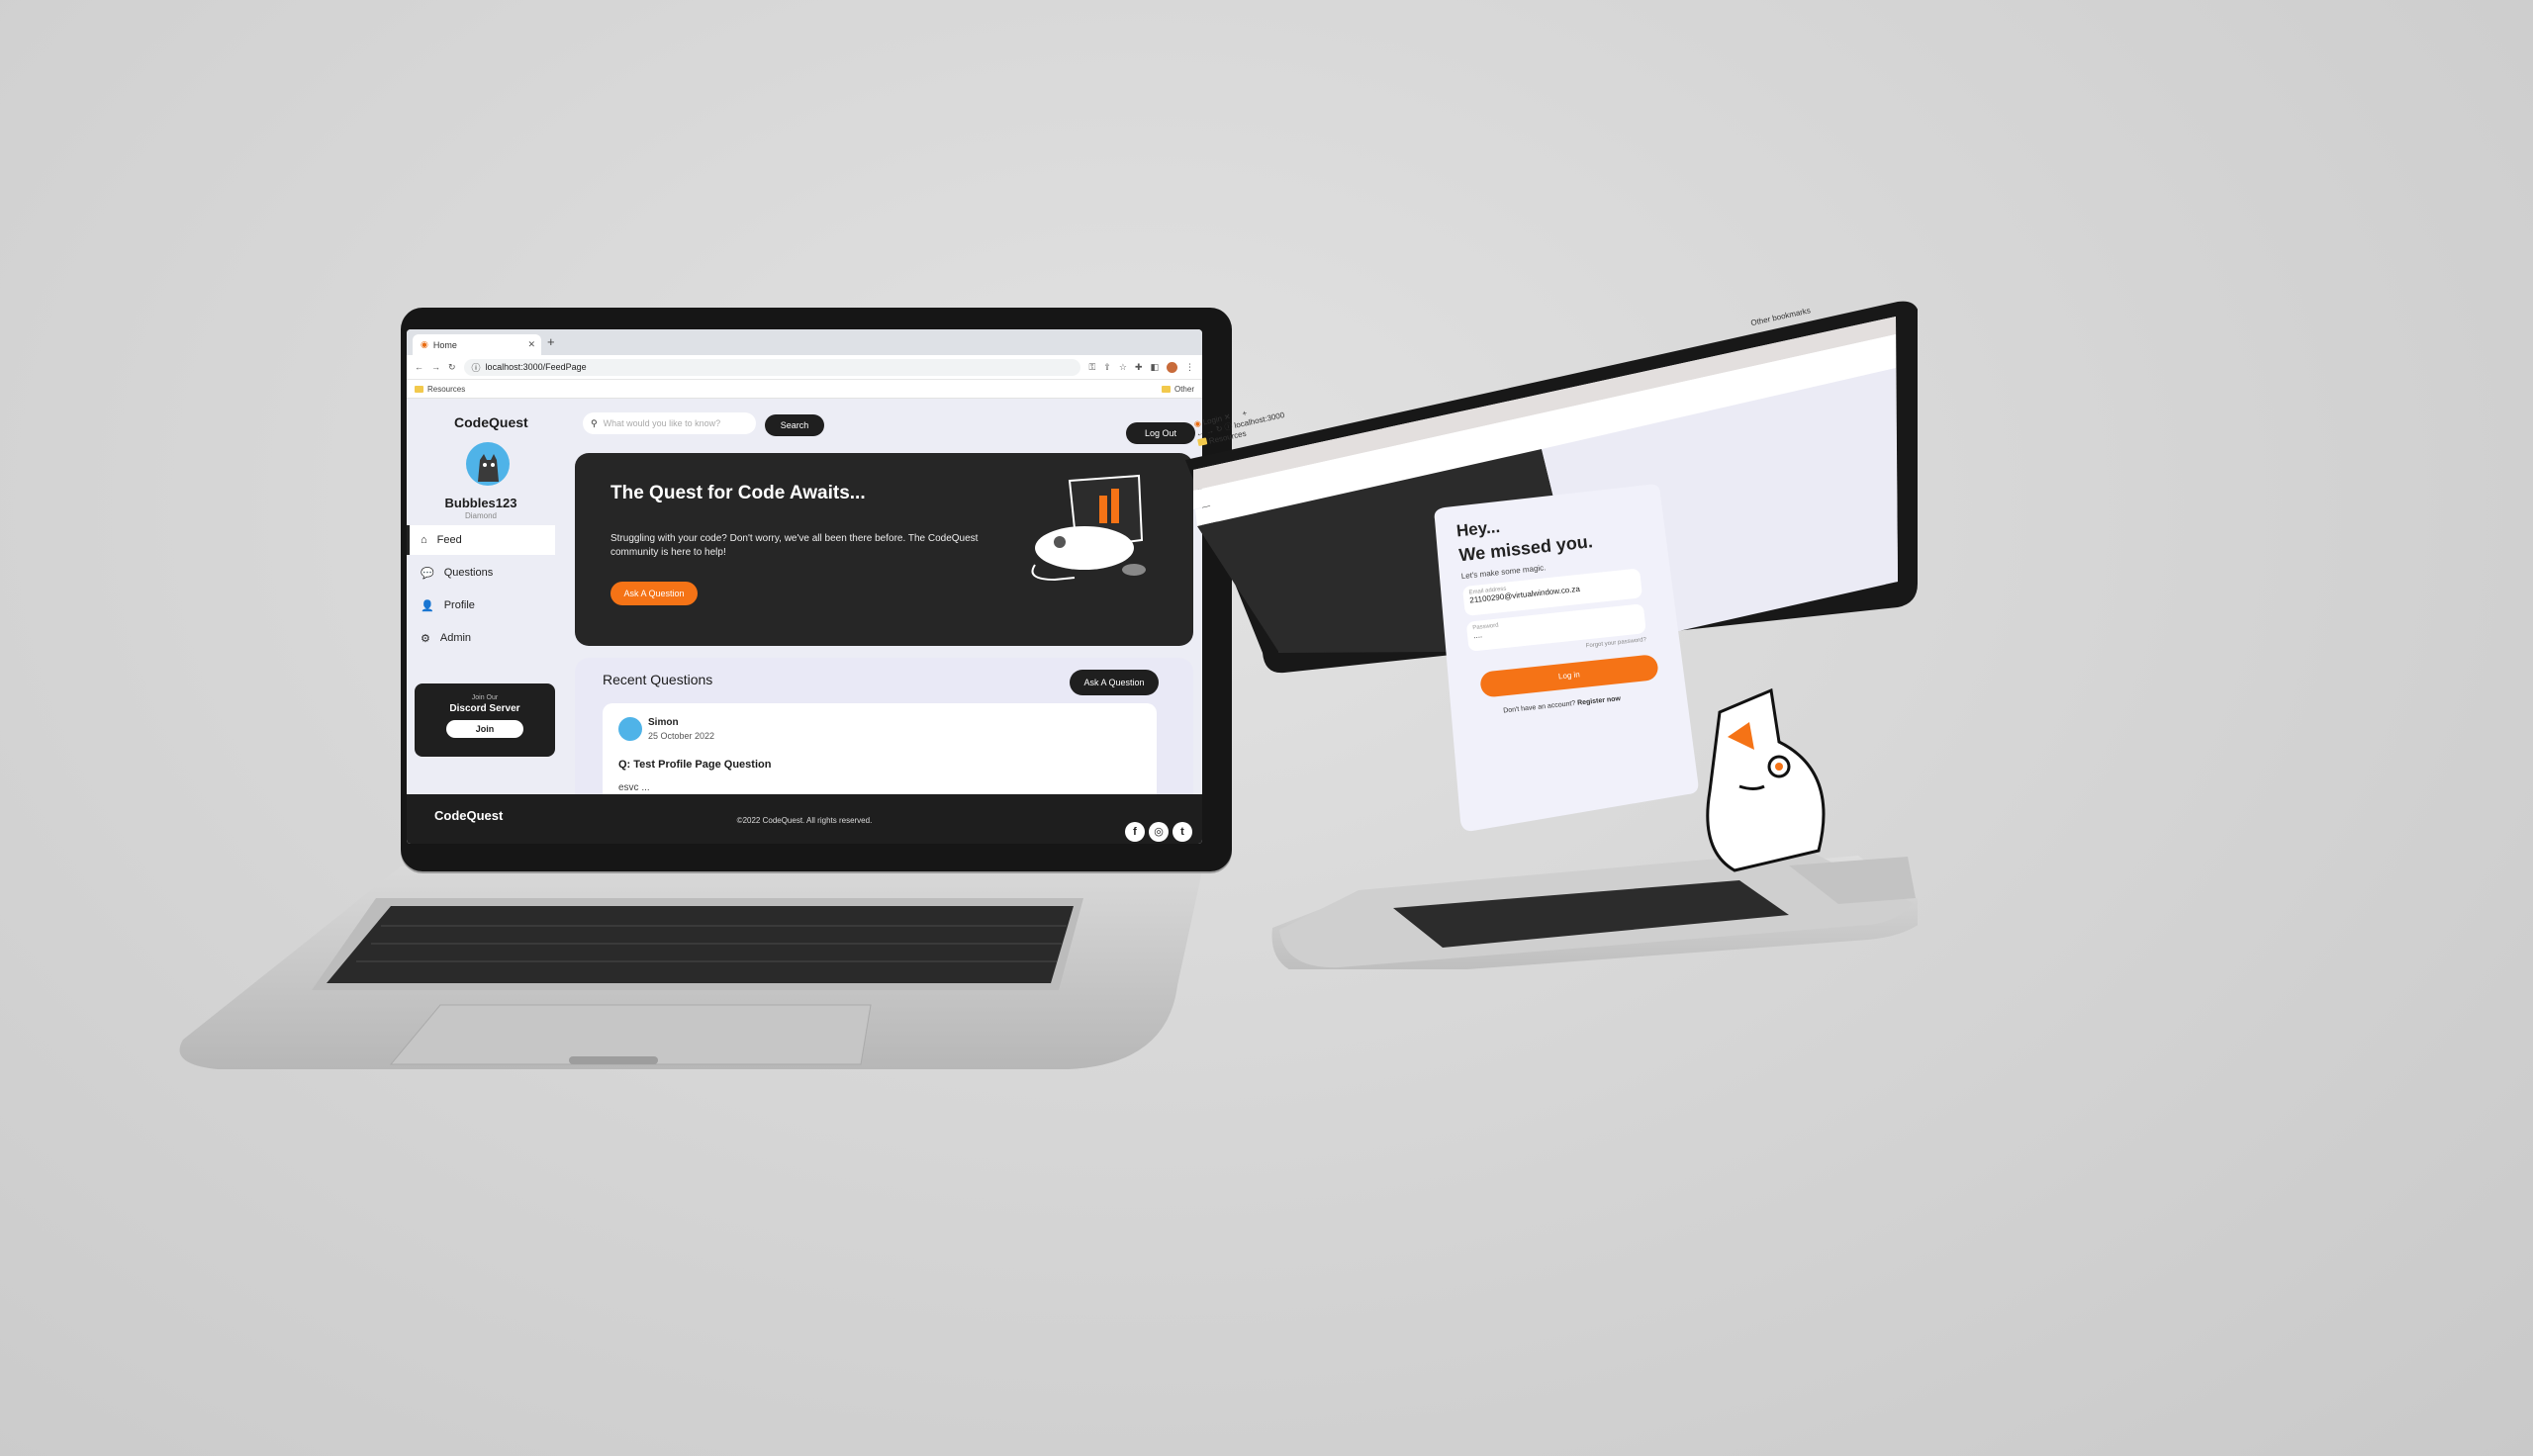 The height and width of the screenshot is (1456, 2533). Describe the element at coordinates (1154, 367) in the screenshot. I see `sidebar-toggle-icon: ◧` at that location.